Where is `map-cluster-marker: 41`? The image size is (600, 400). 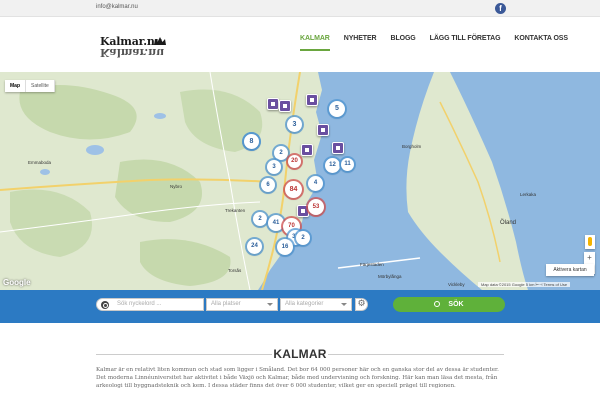 map-cluster-marker: 41 is located at coordinates (276, 223).